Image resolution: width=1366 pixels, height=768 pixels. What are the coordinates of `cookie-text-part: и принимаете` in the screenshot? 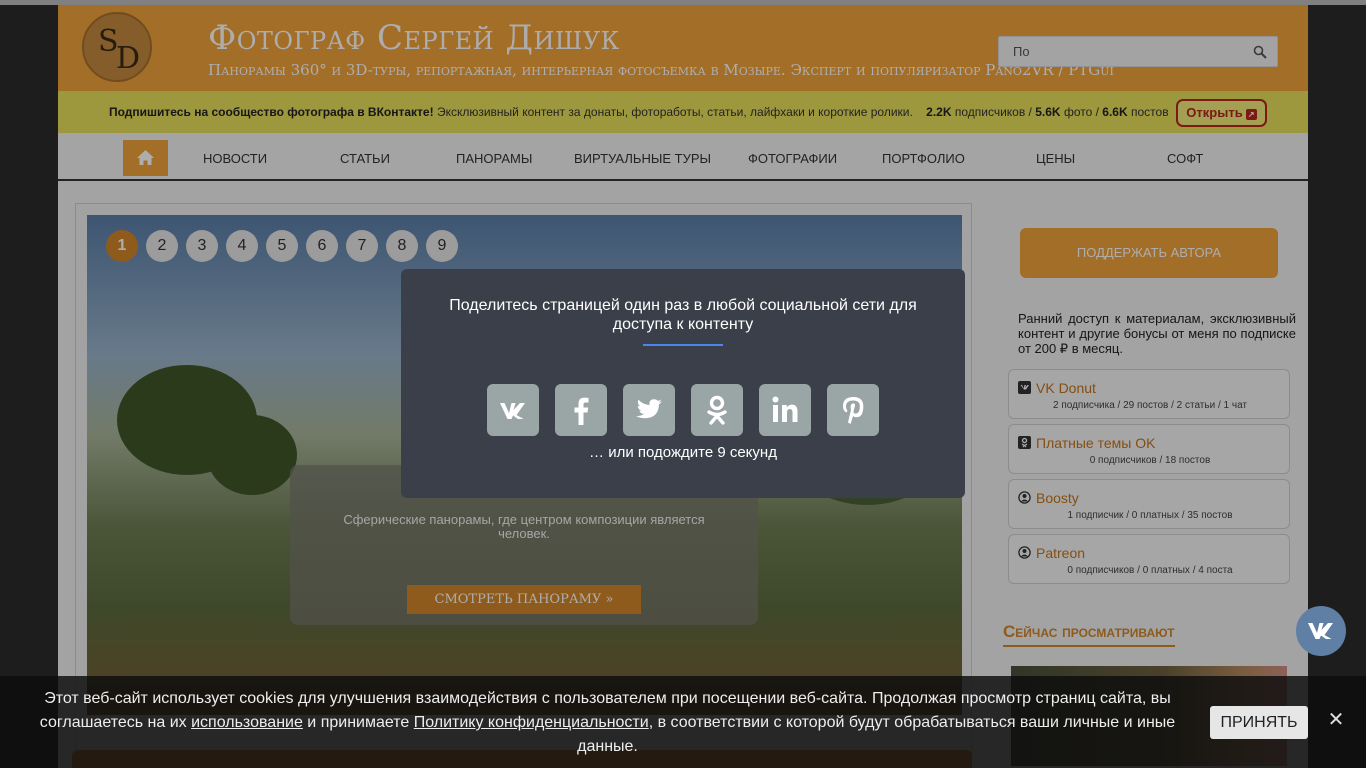 It's located at (358, 722).